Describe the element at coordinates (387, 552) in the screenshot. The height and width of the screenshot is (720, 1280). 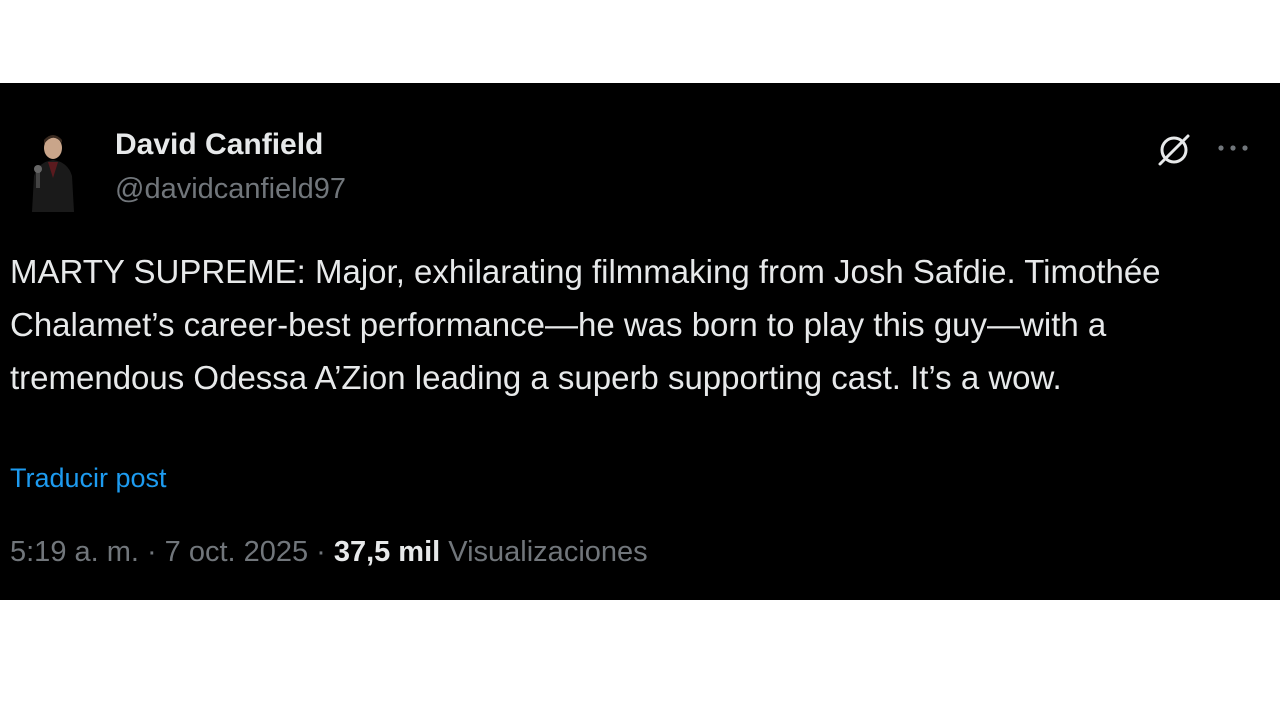
I see `views-count: 37,5 mil` at that location.